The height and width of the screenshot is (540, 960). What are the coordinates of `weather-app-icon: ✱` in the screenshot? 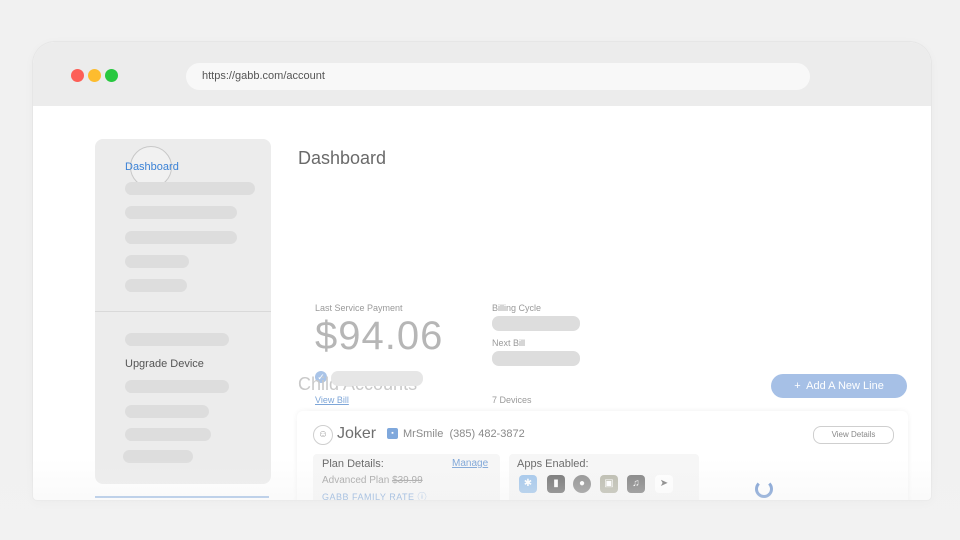 It's located at (528, 484).